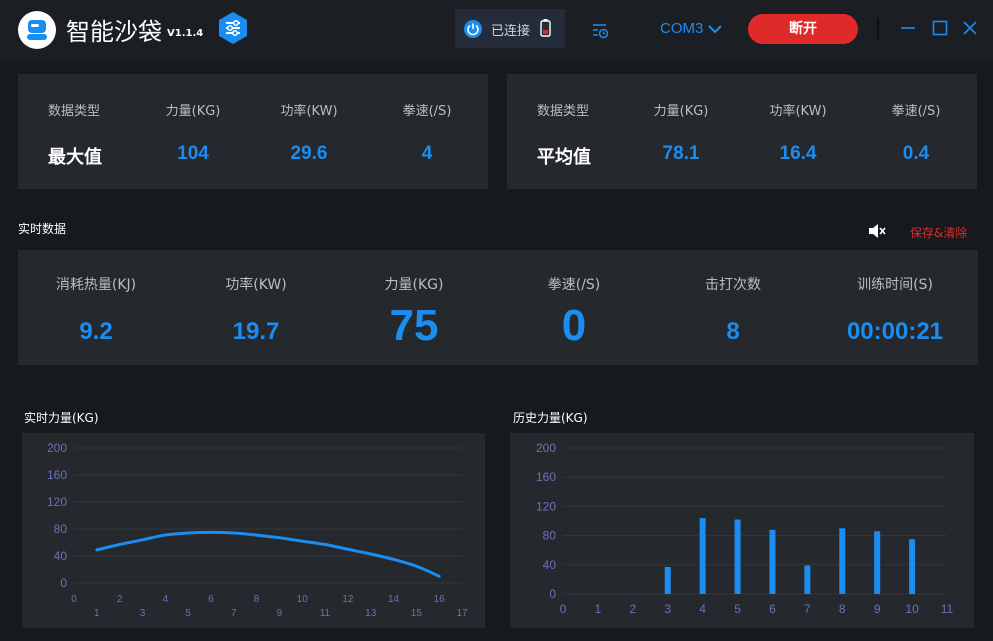 This screenshot has width=993, height=641. I want to click on avg-header-force: 力量(KG), so click(681, 111).